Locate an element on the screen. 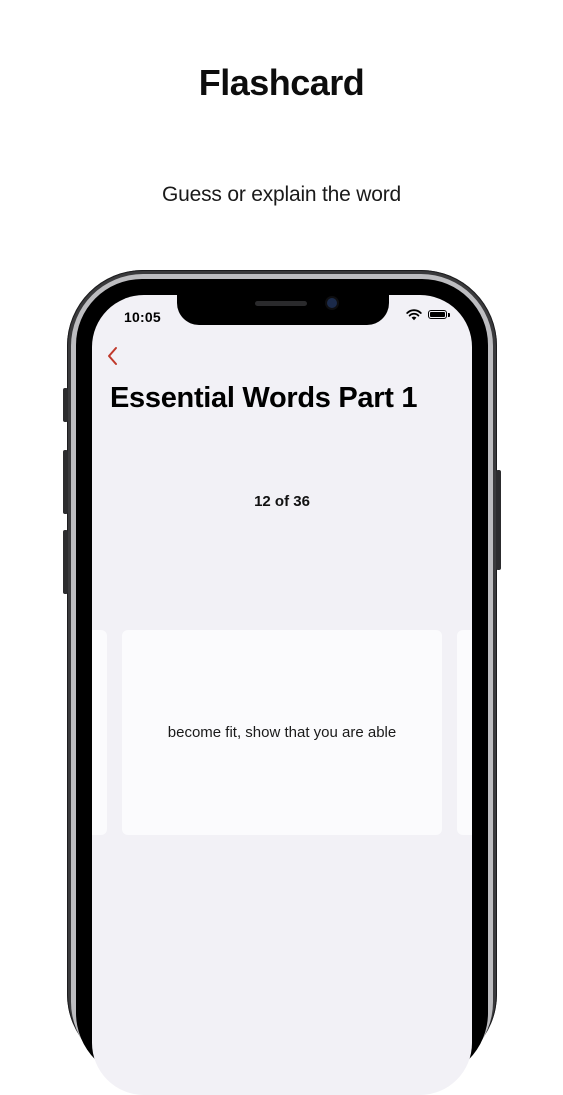 The image size is (563, 1095). progress-label: 12 of 36 is located at coordinates (282, 501).